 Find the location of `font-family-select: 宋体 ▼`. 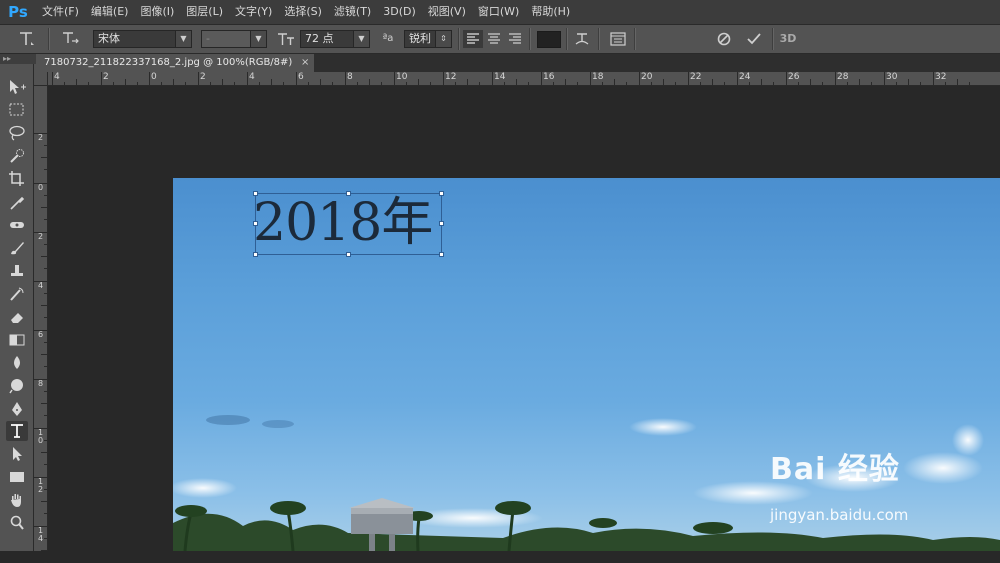

font-family-select: 宋体 ▼ is located at coordinates (142, 39).